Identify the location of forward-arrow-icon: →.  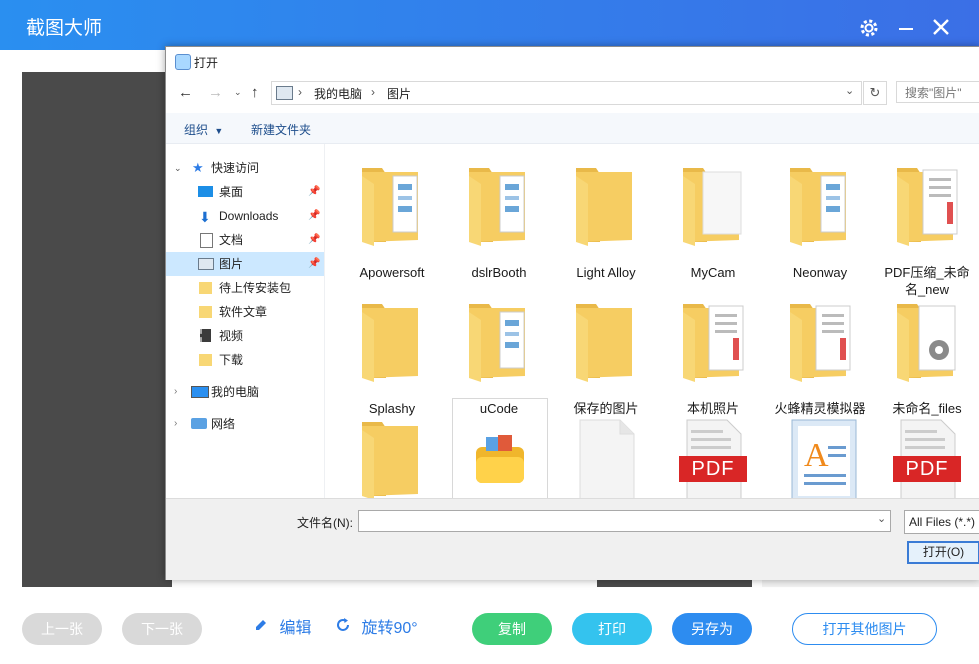
(215, 93).